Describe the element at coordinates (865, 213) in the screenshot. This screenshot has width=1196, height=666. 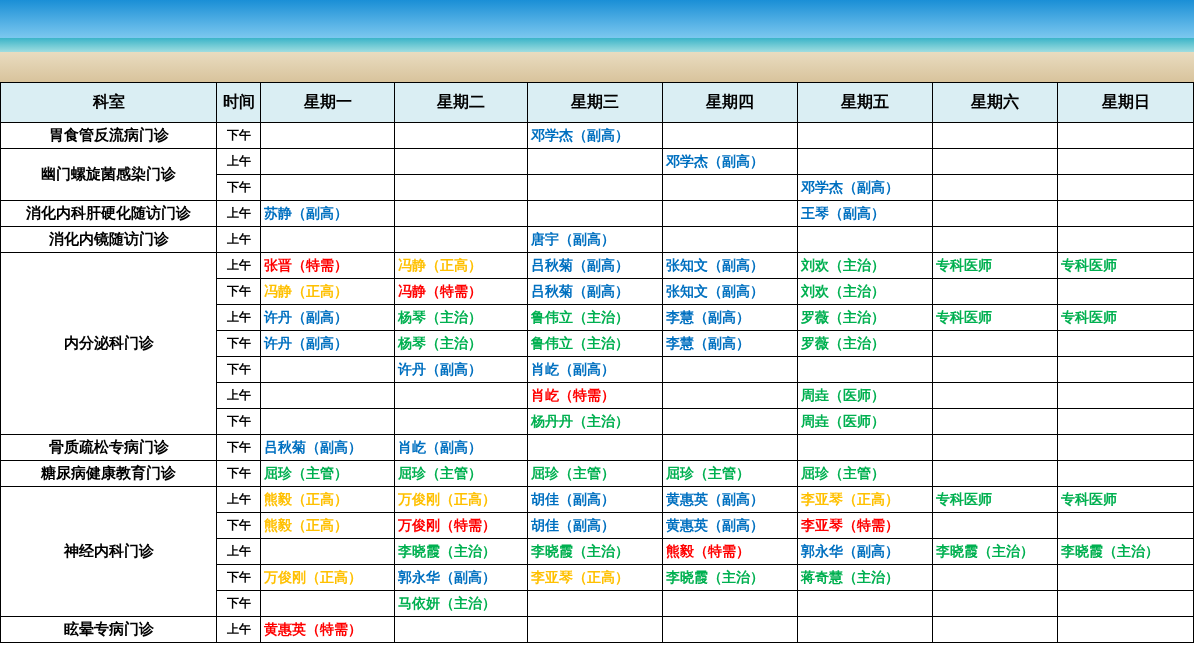
I see `table-cell: 王琴（副高）` at that location.